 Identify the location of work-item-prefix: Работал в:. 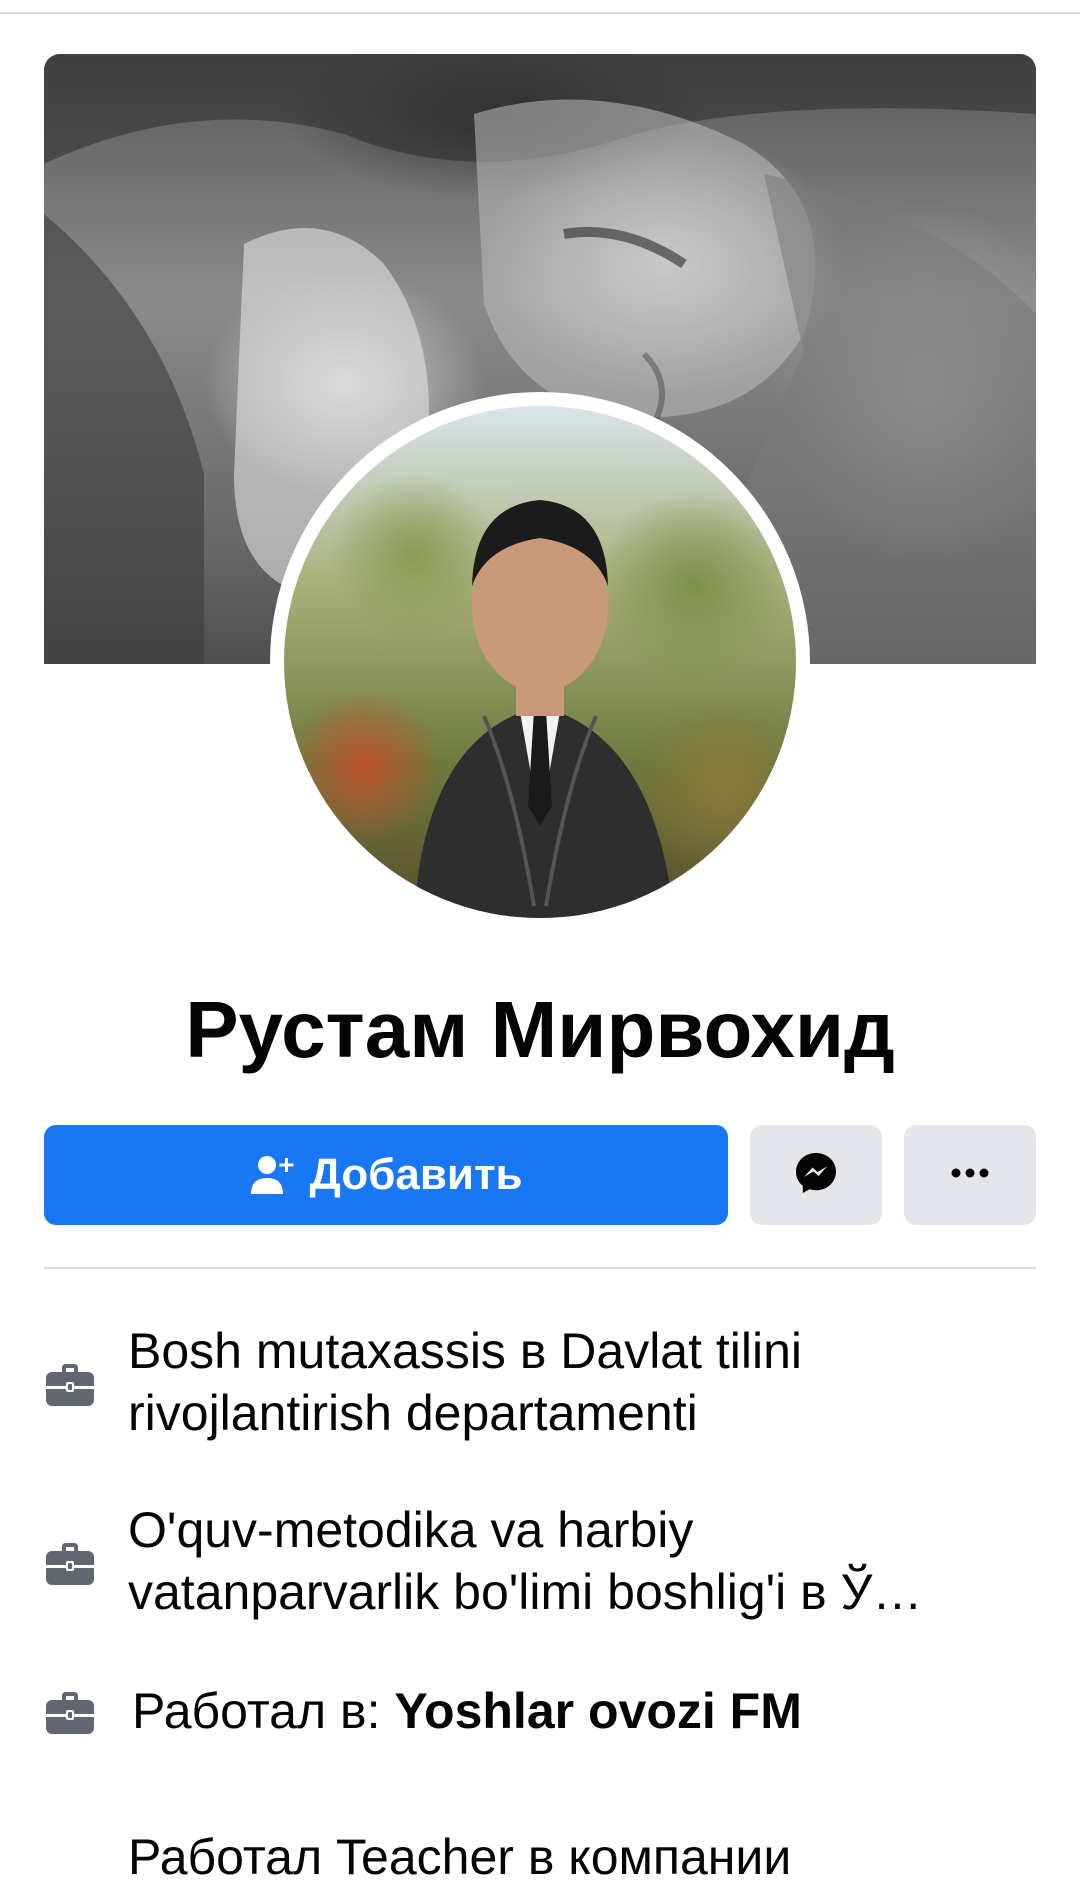
(263, 1711).